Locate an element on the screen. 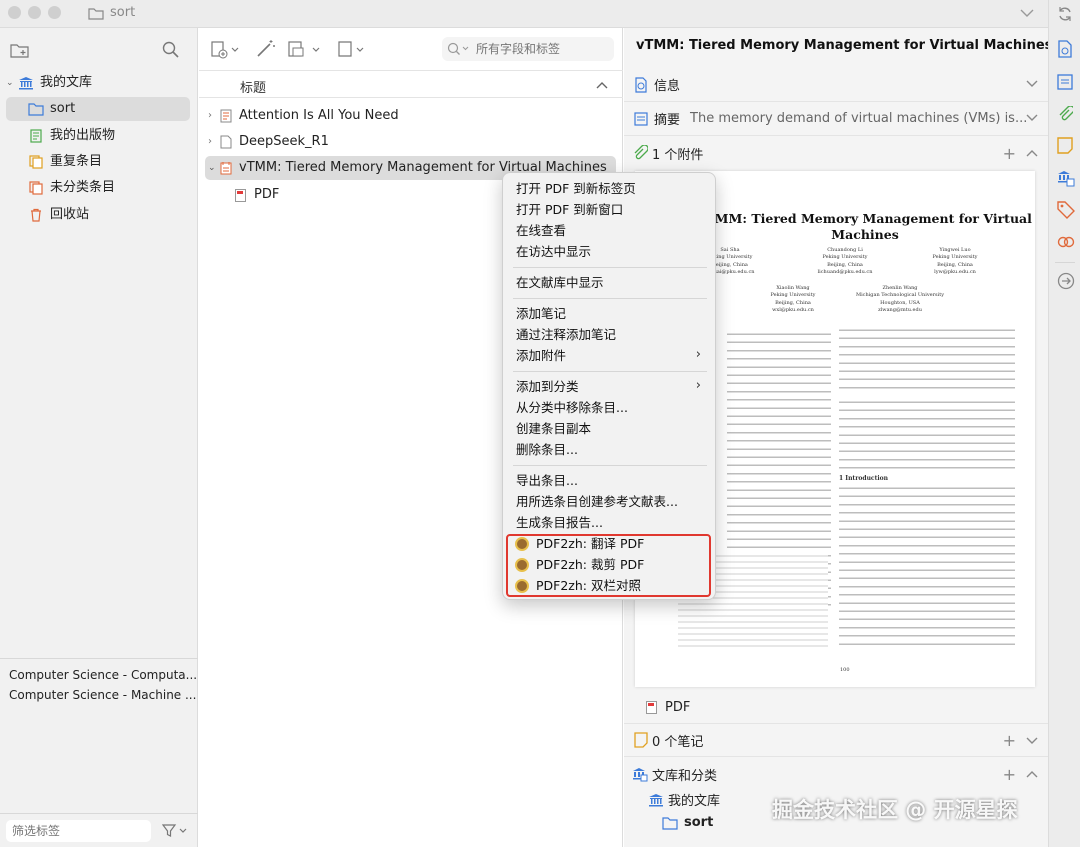 This screenshot has width=1080, height=847. zoom-window-button is located at coordinates (54, 12).